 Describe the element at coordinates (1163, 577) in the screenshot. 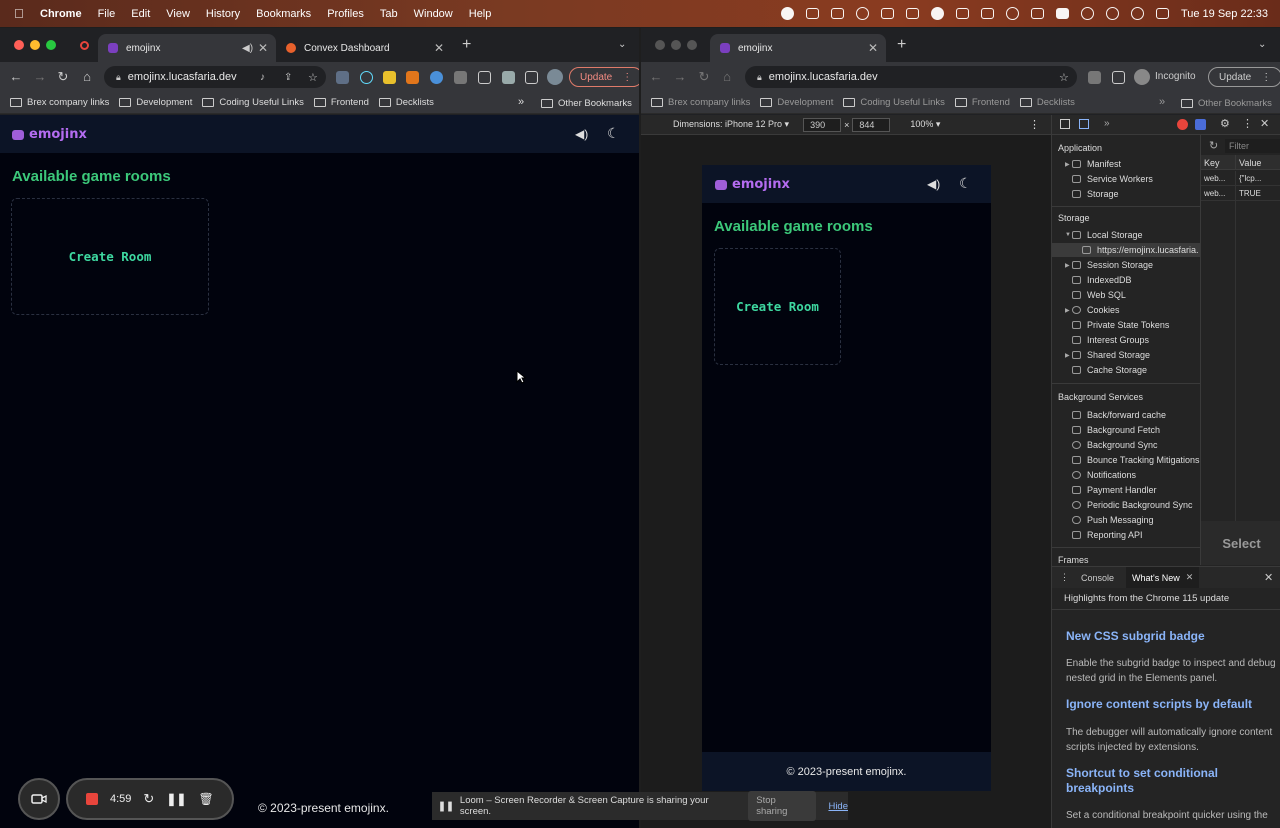

I see `tab-whats-new: What's New ✕` at that location.